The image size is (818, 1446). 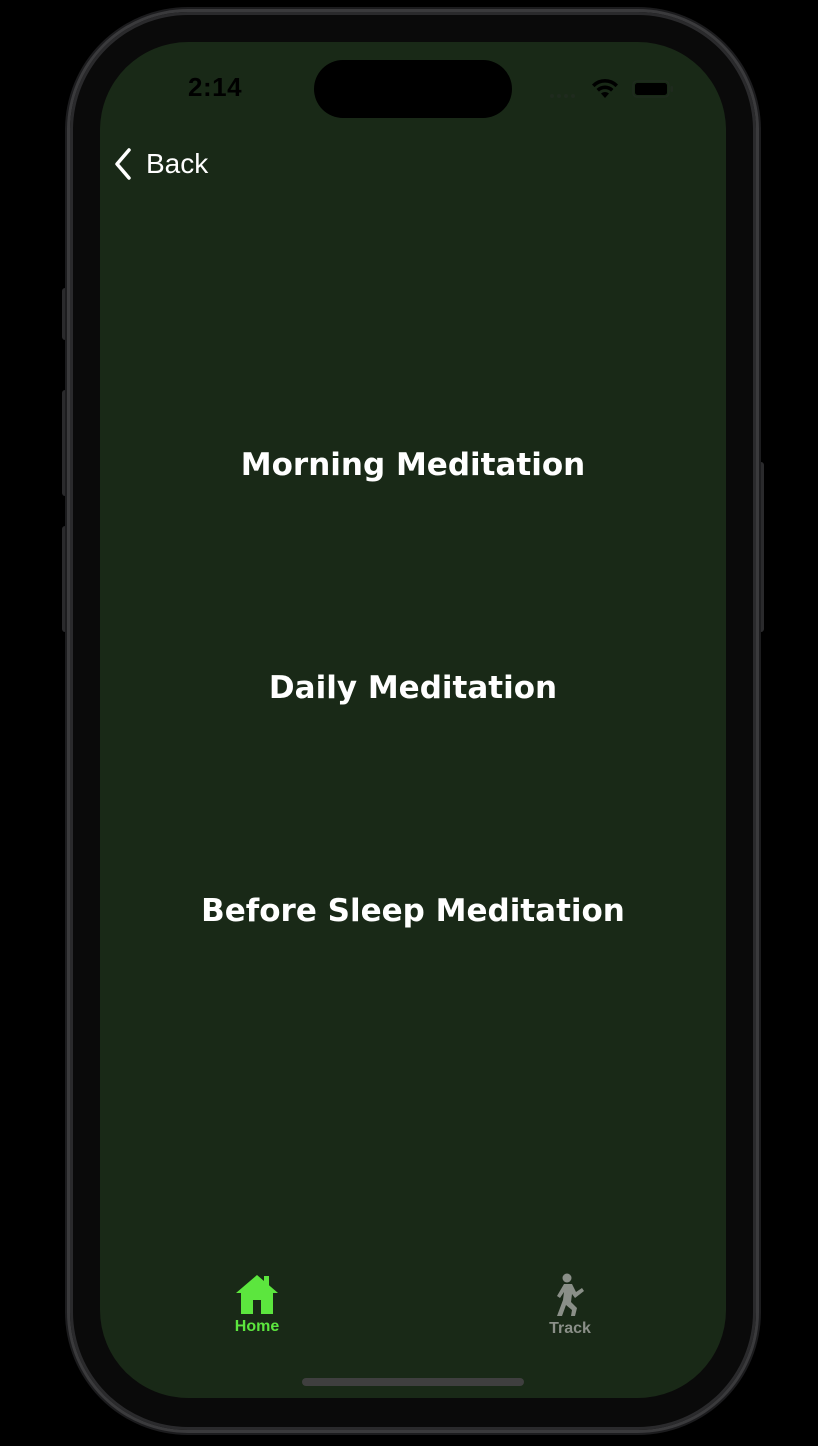 What do you see at coordinates (413, 911) in the screenshot?
I see `before-sleep-meditation-button: Before Sleep Meditation` at bounding box center [413, 911].